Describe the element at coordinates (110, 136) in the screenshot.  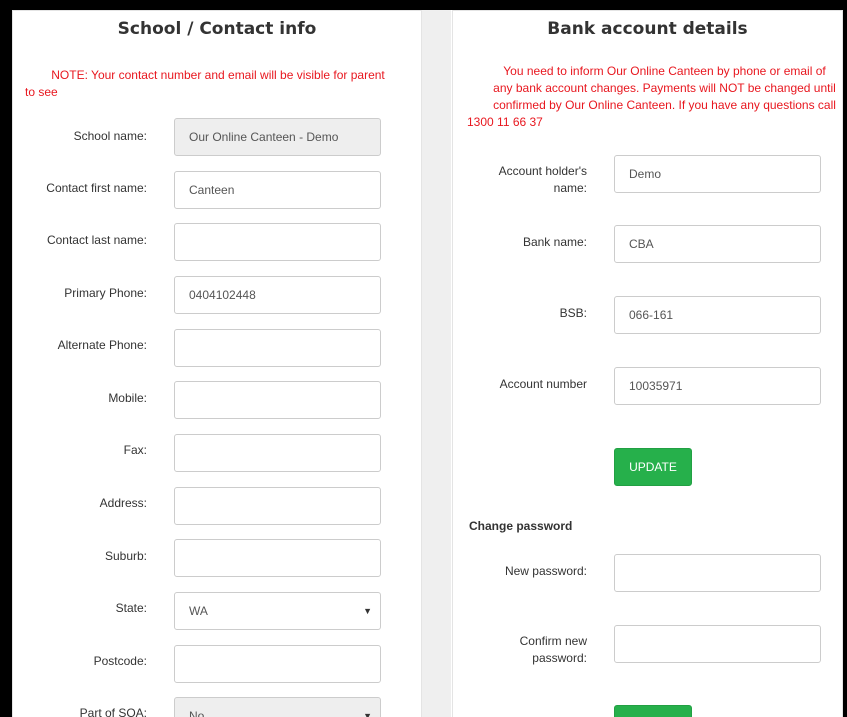
I see `school-name-label: School name:` at that location.